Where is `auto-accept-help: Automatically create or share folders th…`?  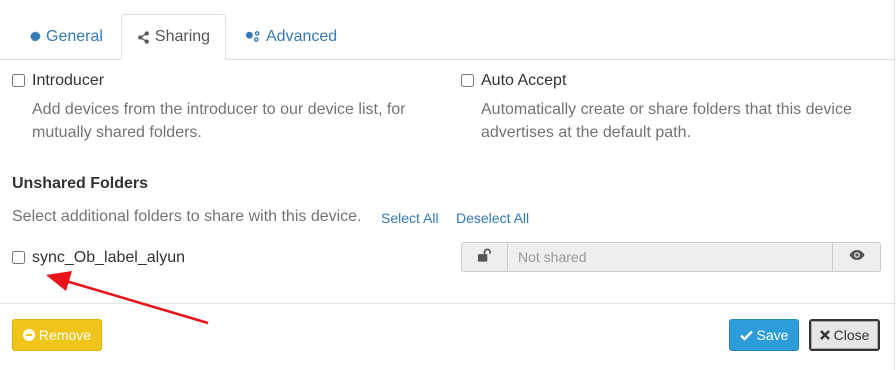
auto-accept-help: Automatically create or share folders th… is located at coordinates (666, 121).